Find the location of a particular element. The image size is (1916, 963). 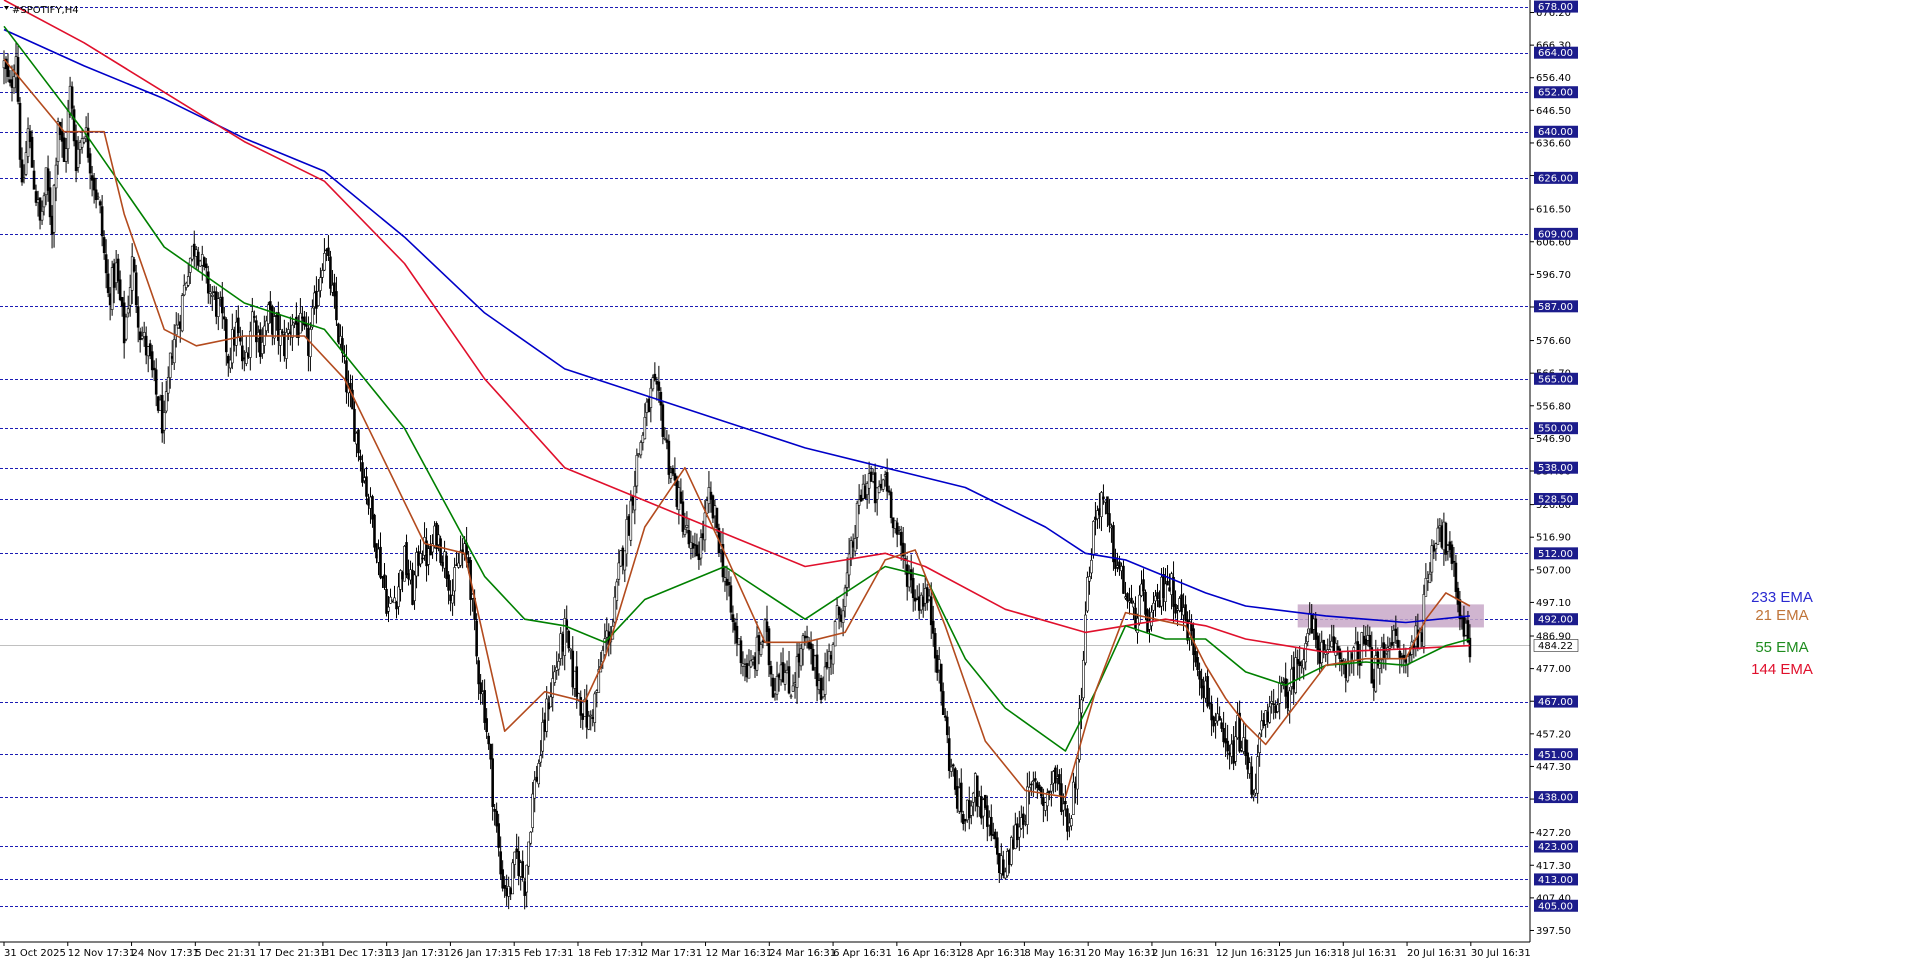

level-label: 405.00 is located at coordinates (1555, 906).